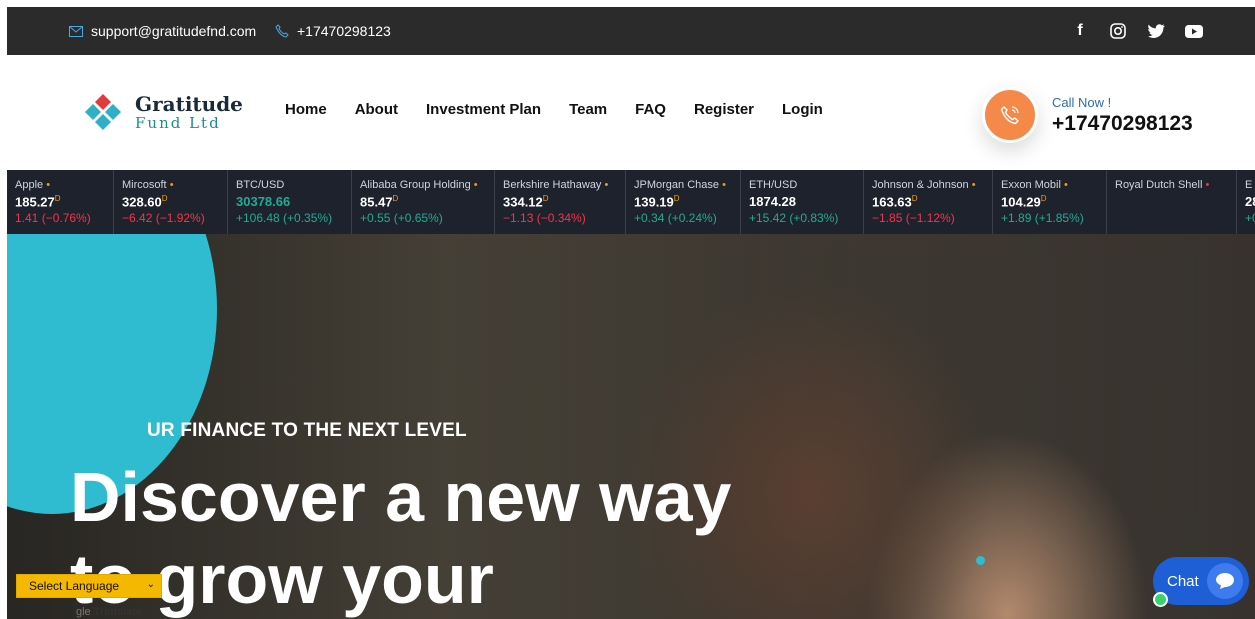 This screenshot has width=1255, height=619. I want to click on mail-icon, so click(76, 31).